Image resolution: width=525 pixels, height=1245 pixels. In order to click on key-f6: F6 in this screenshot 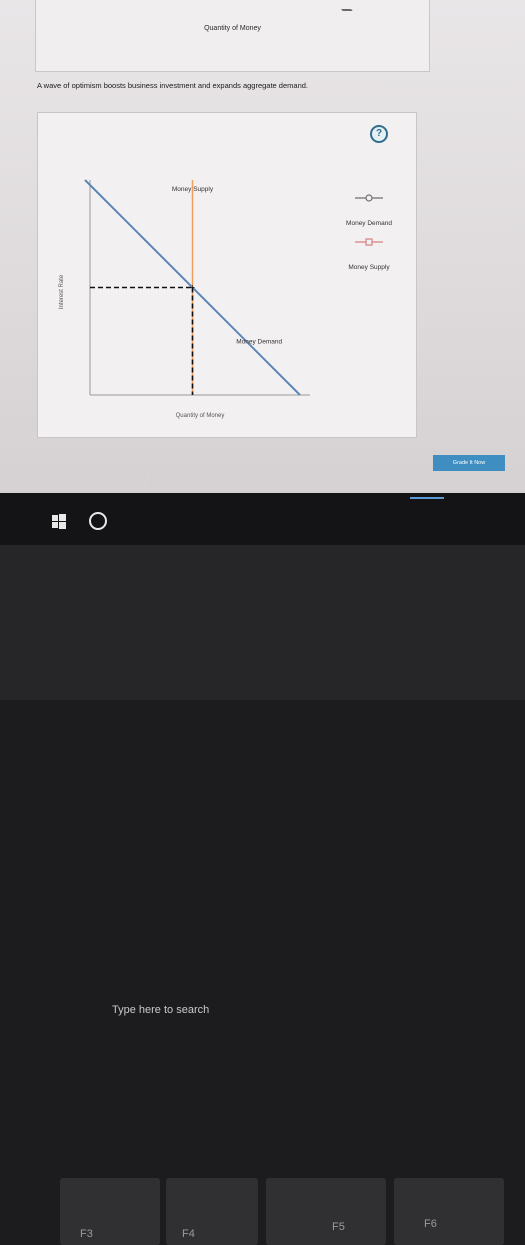, I will do `click(449, 1211)`.